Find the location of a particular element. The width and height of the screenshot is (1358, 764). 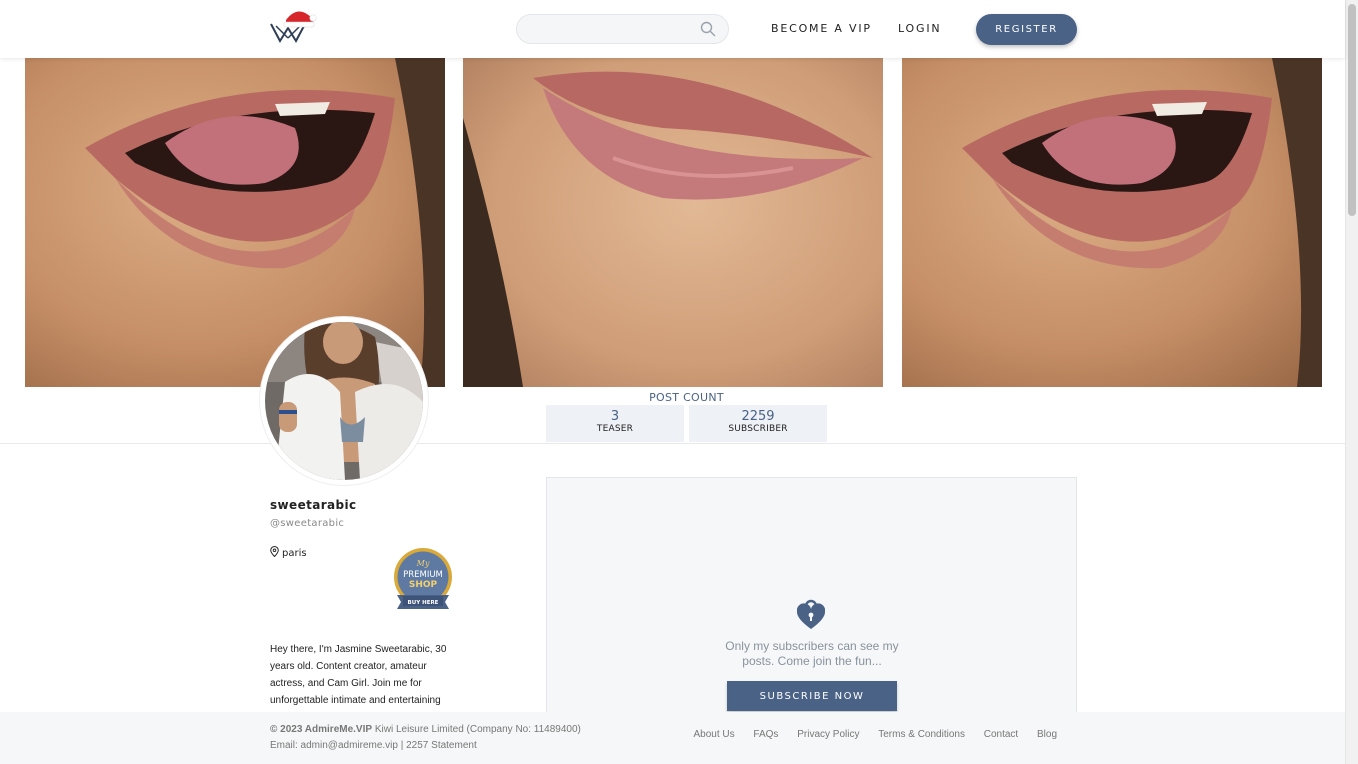

section-divider is located at coordinates (672, 443).